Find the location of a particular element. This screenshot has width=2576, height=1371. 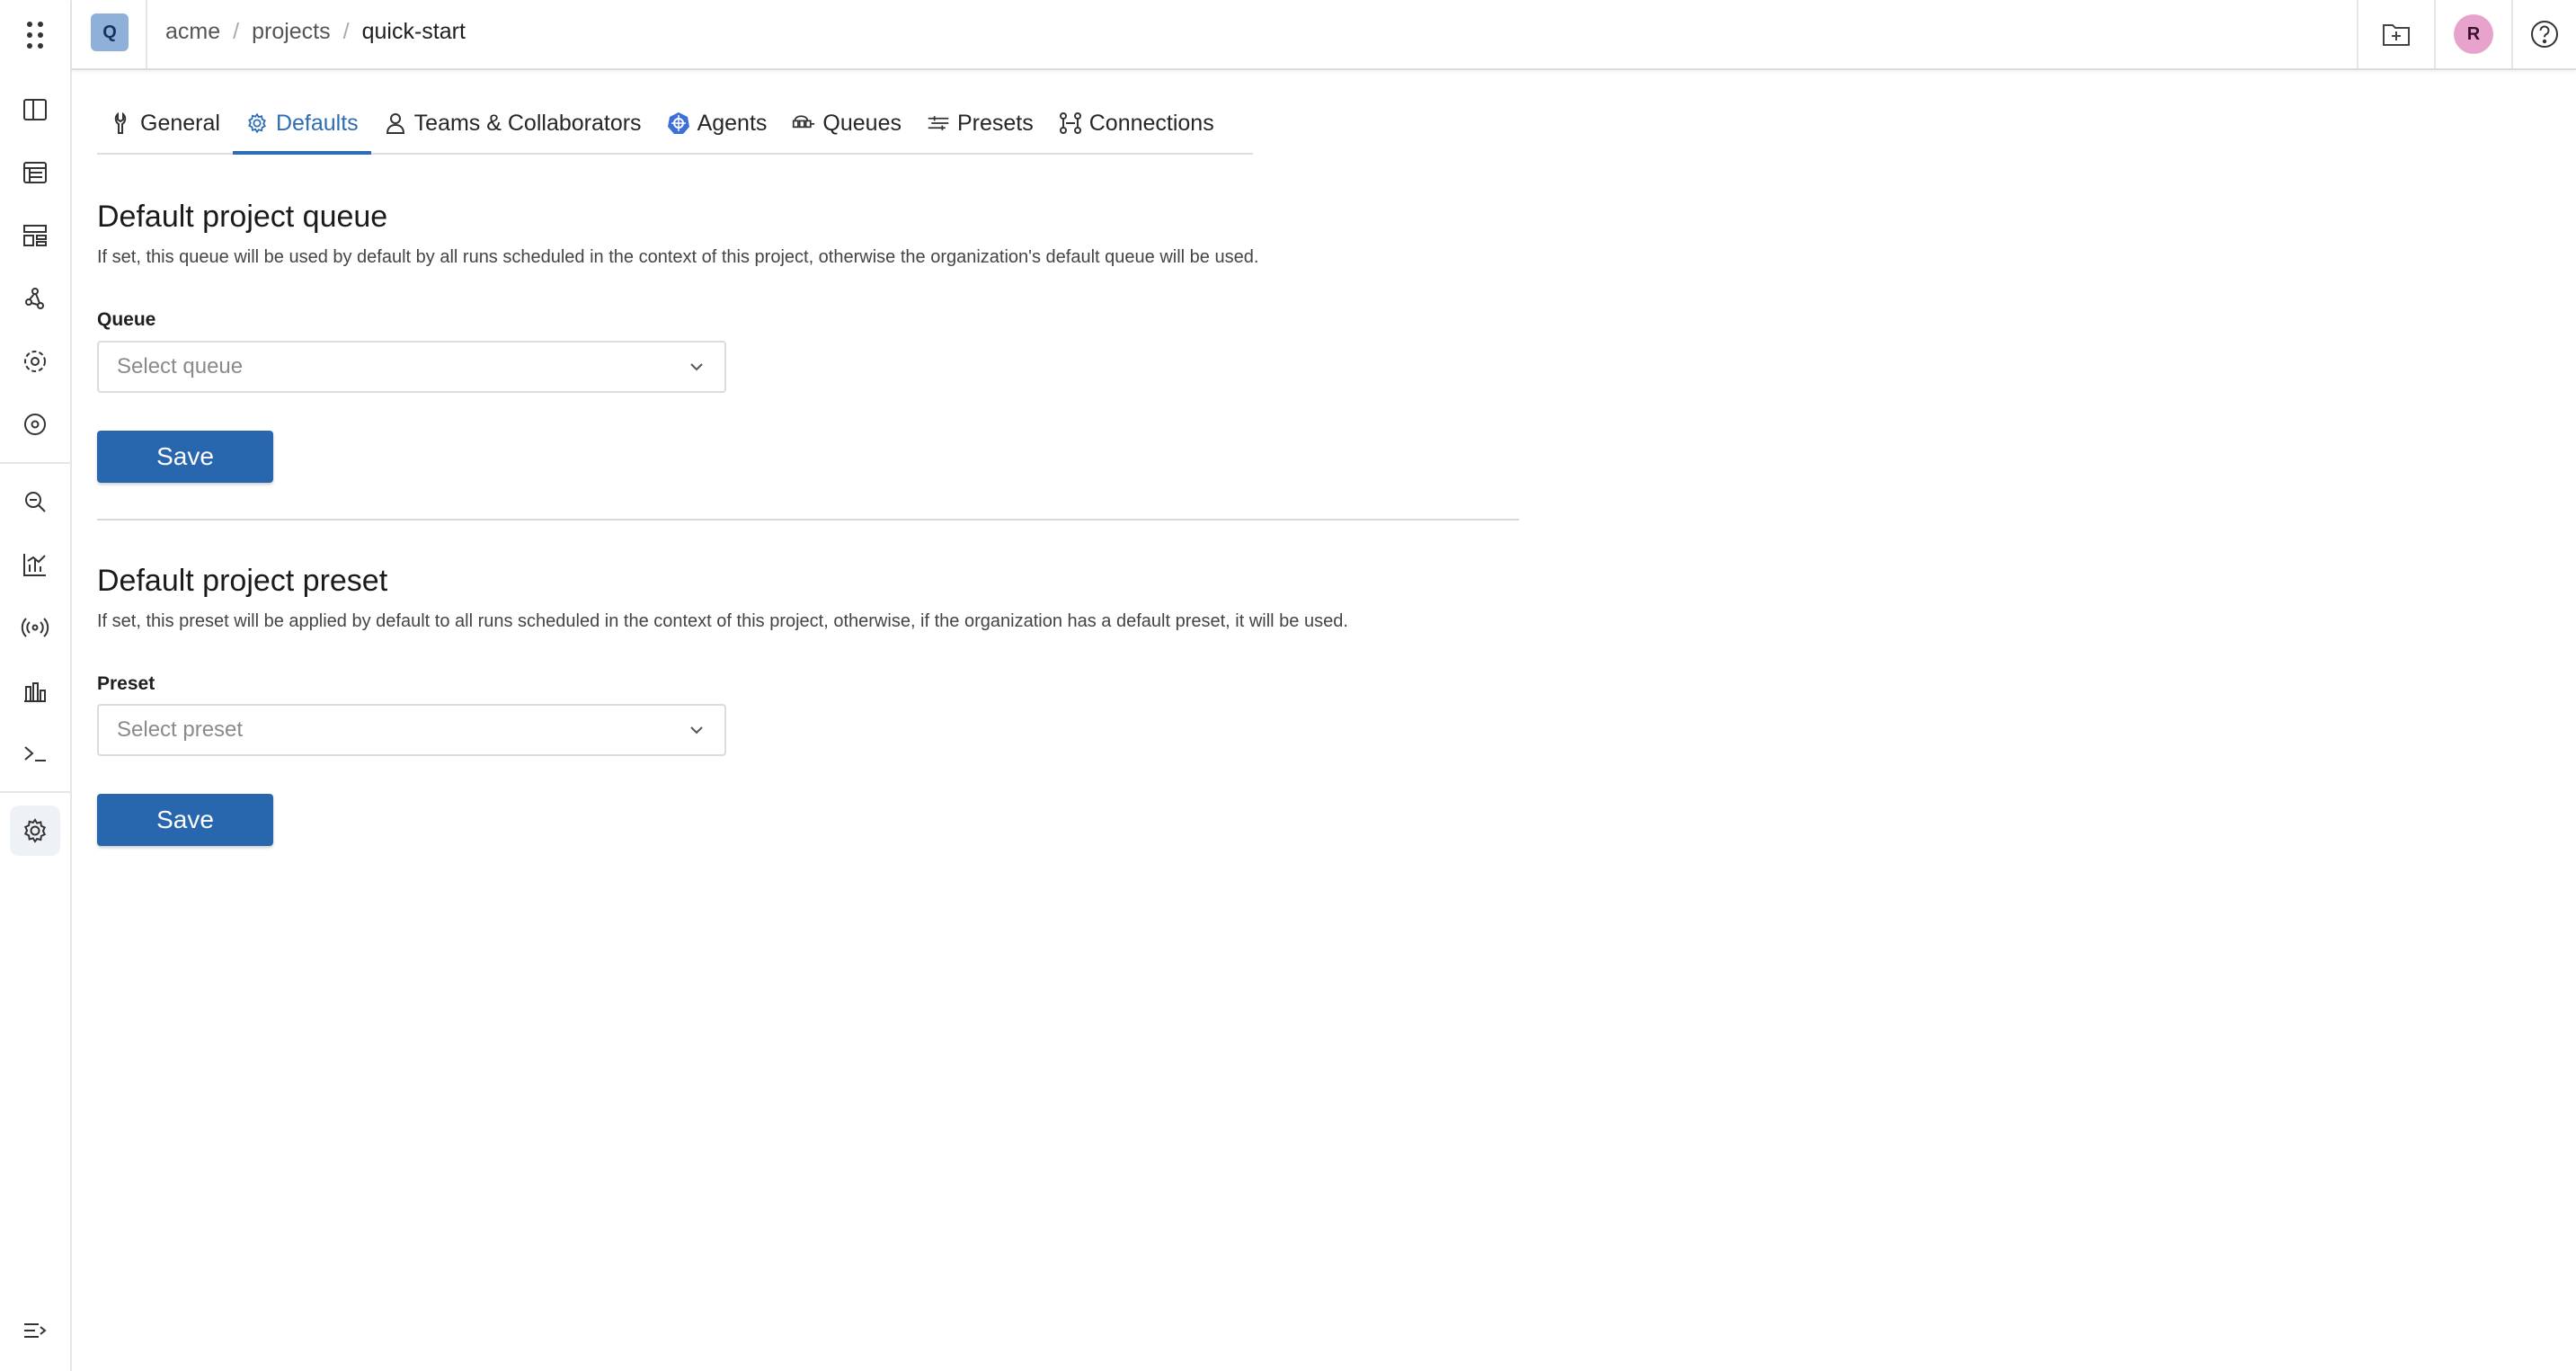

preset-select-placeholder: Select preset is located at coordinates (180, 729).